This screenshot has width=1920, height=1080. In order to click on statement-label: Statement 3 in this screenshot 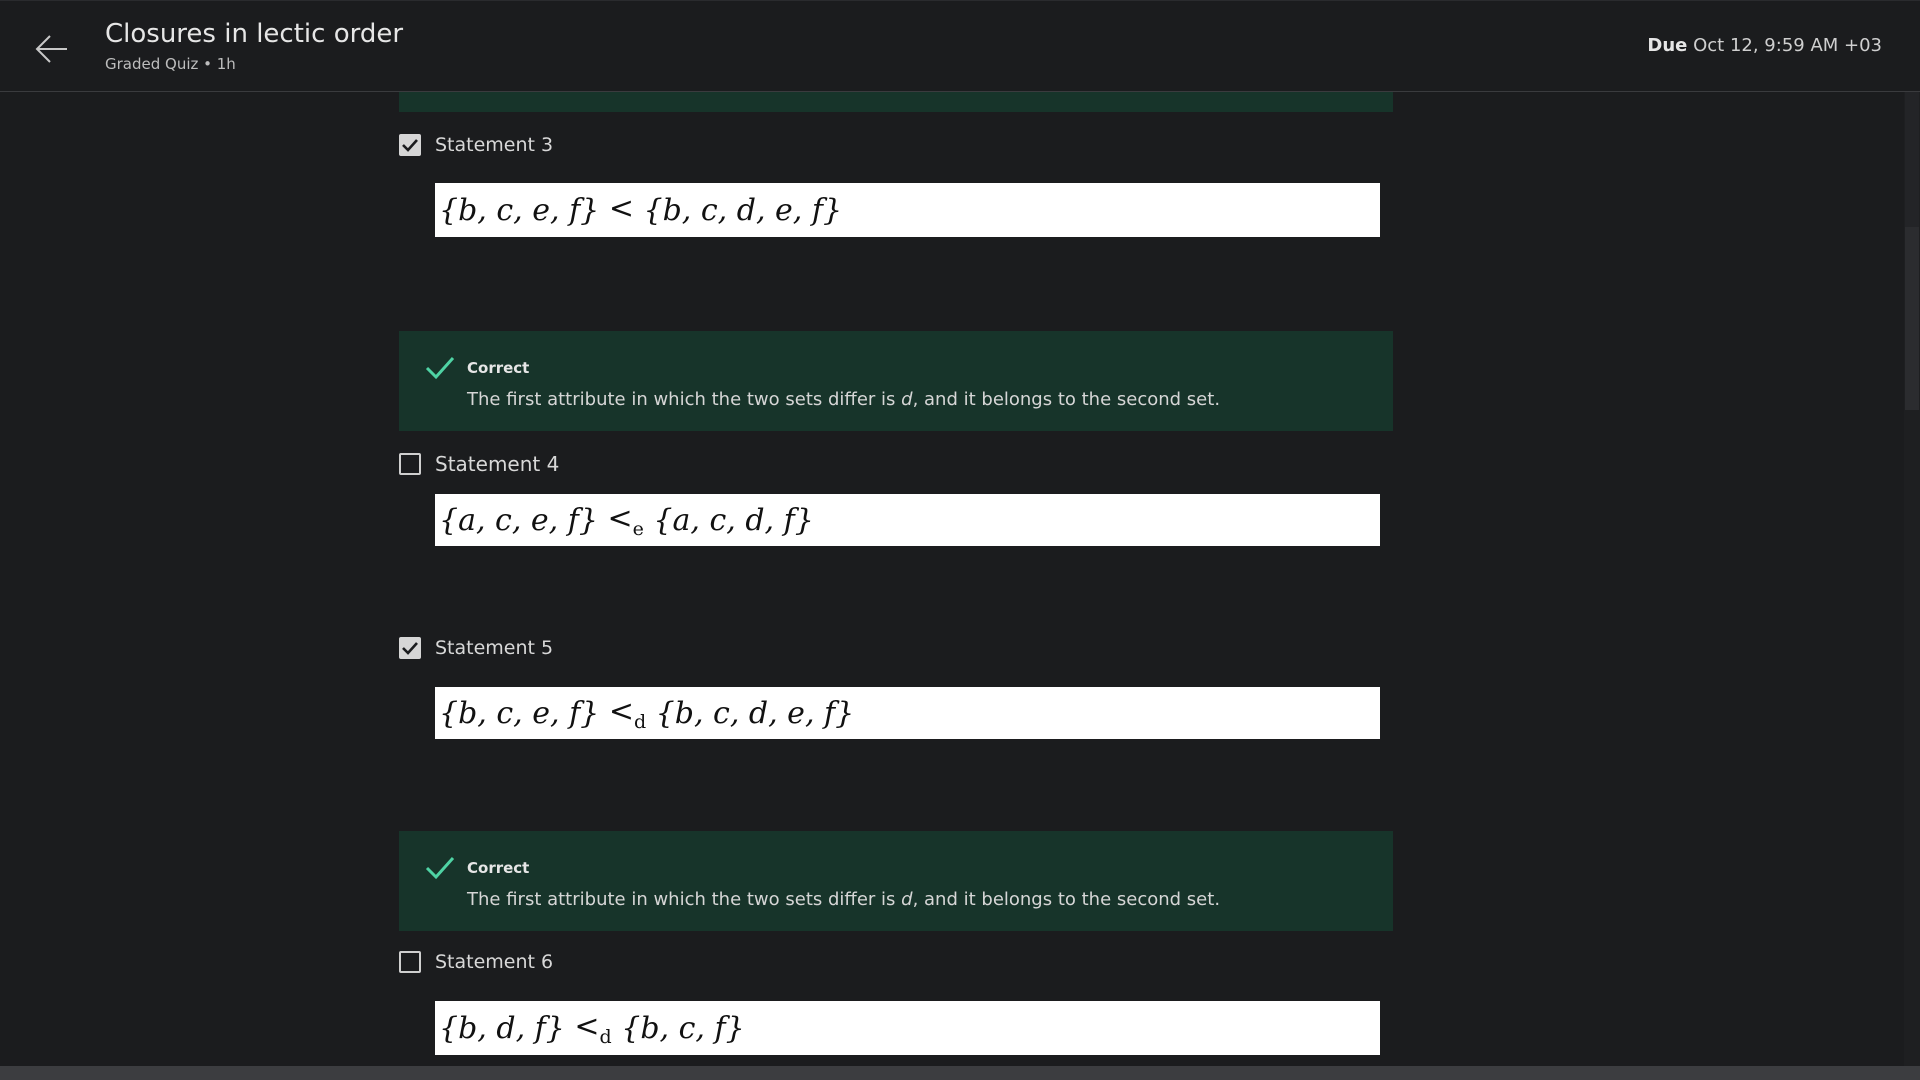, I will do `click(494, 145)`.